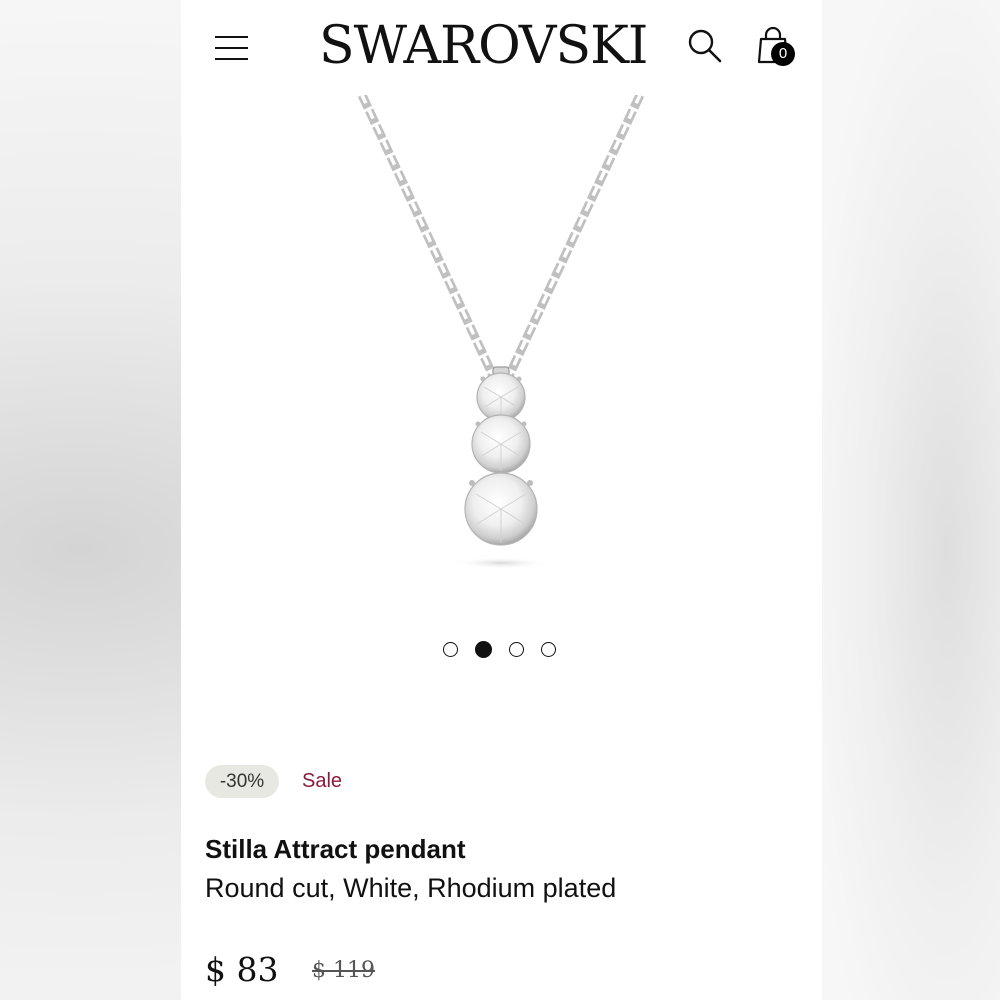 The image size is (1000, 1000). Describe the element at coordinates (242, 781) in the screenshot. I see `discount-badge: -30%` at that location.